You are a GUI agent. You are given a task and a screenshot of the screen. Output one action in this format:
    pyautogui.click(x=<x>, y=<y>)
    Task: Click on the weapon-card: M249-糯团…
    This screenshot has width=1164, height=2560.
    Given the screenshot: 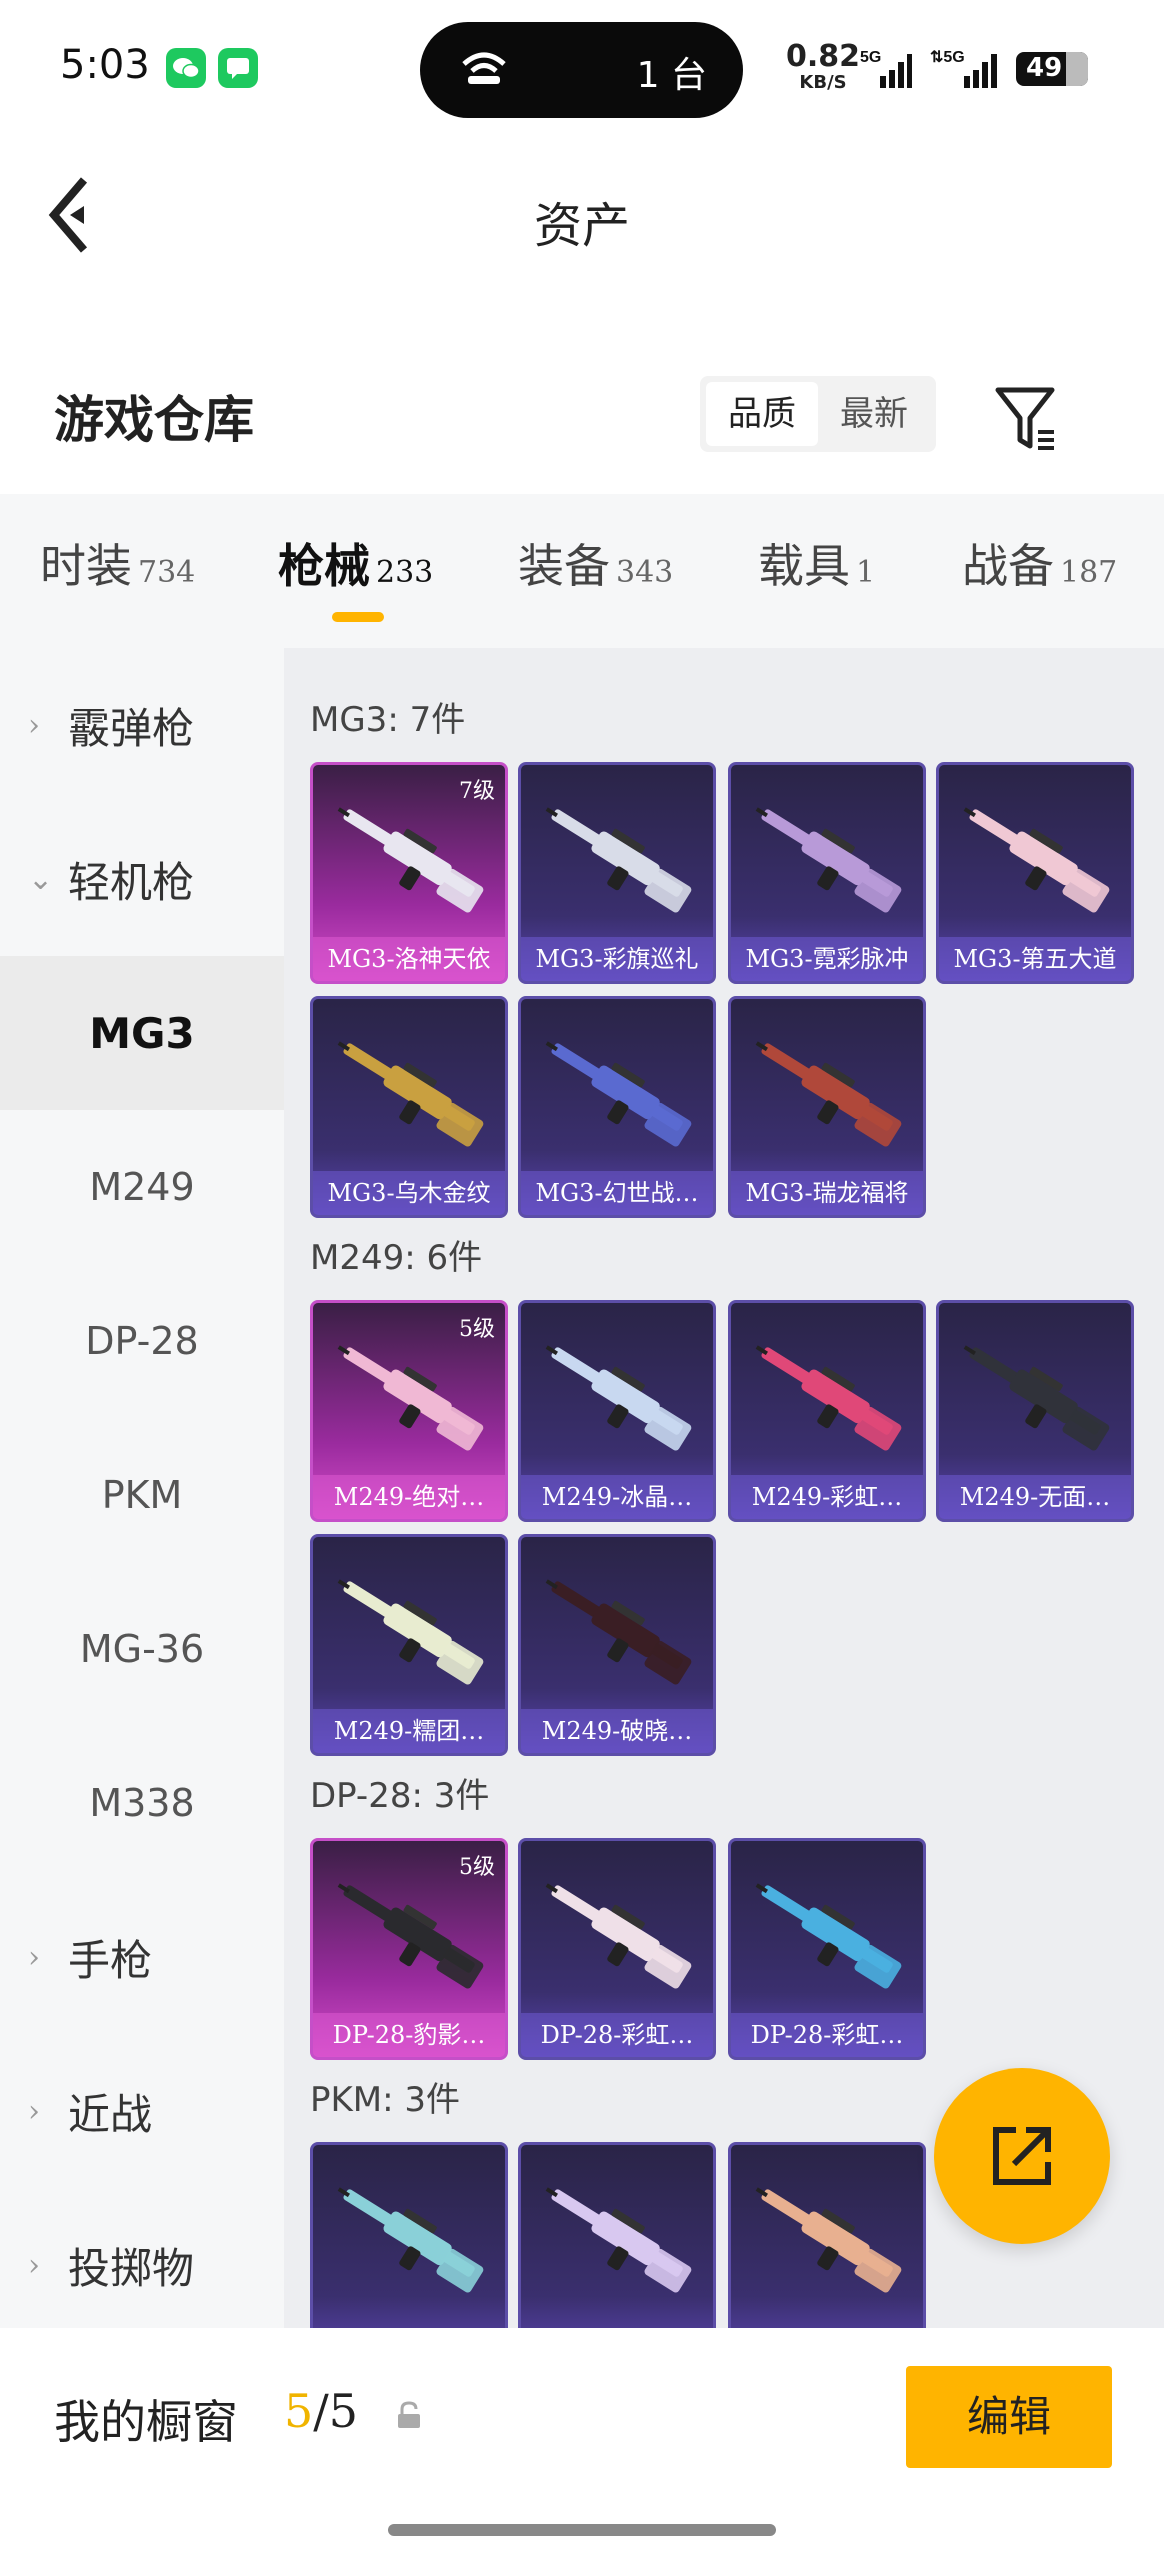 What is the action you would take?
    pyautogui.click(x=409, y=1645)
    